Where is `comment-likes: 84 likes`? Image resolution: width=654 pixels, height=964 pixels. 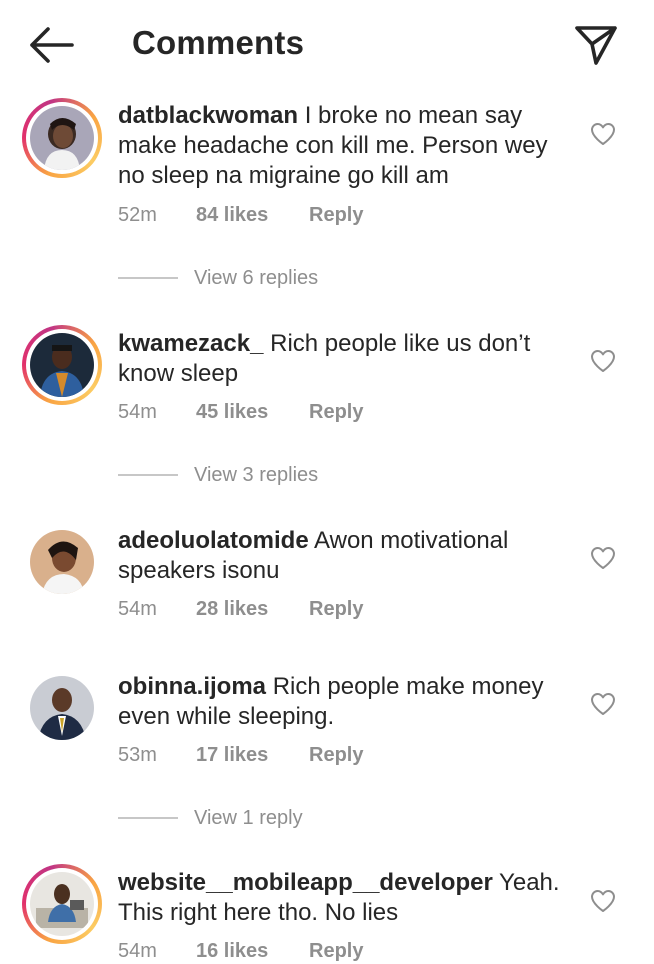
comment-likes: 84 likes is located at coordinates (252, 215).